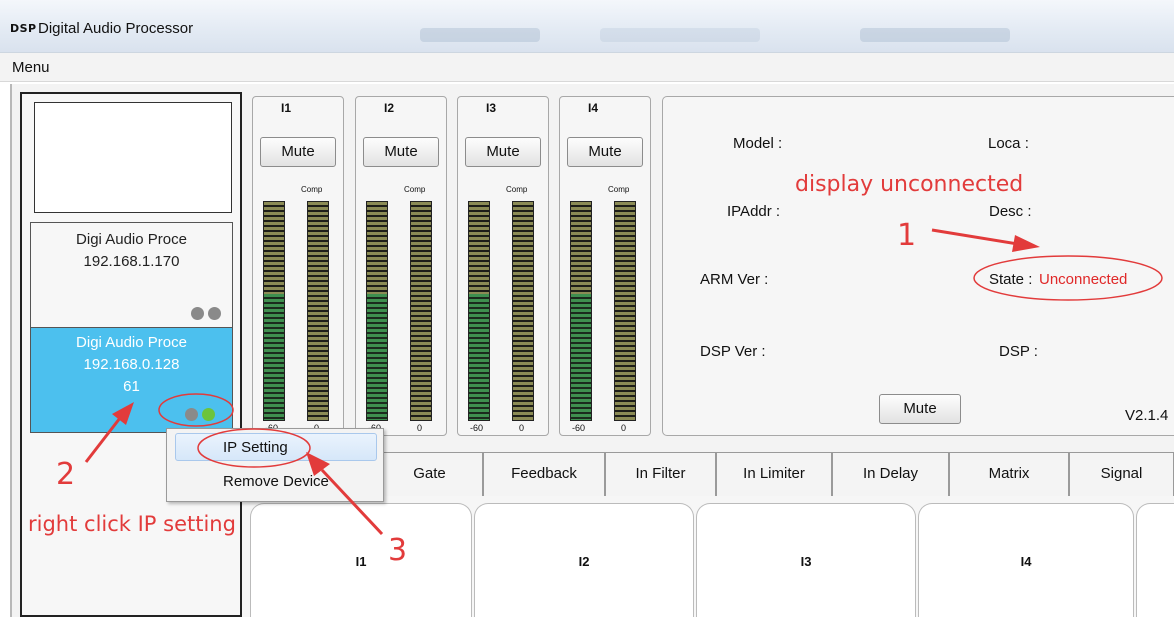 Image resolution: width=1174 pixels, height=617 pixels. What do you see at coordinates (132, 524) in the screenshot?
I see `annotation-right-click: right click IP setting` at bounding box center [132, 524].